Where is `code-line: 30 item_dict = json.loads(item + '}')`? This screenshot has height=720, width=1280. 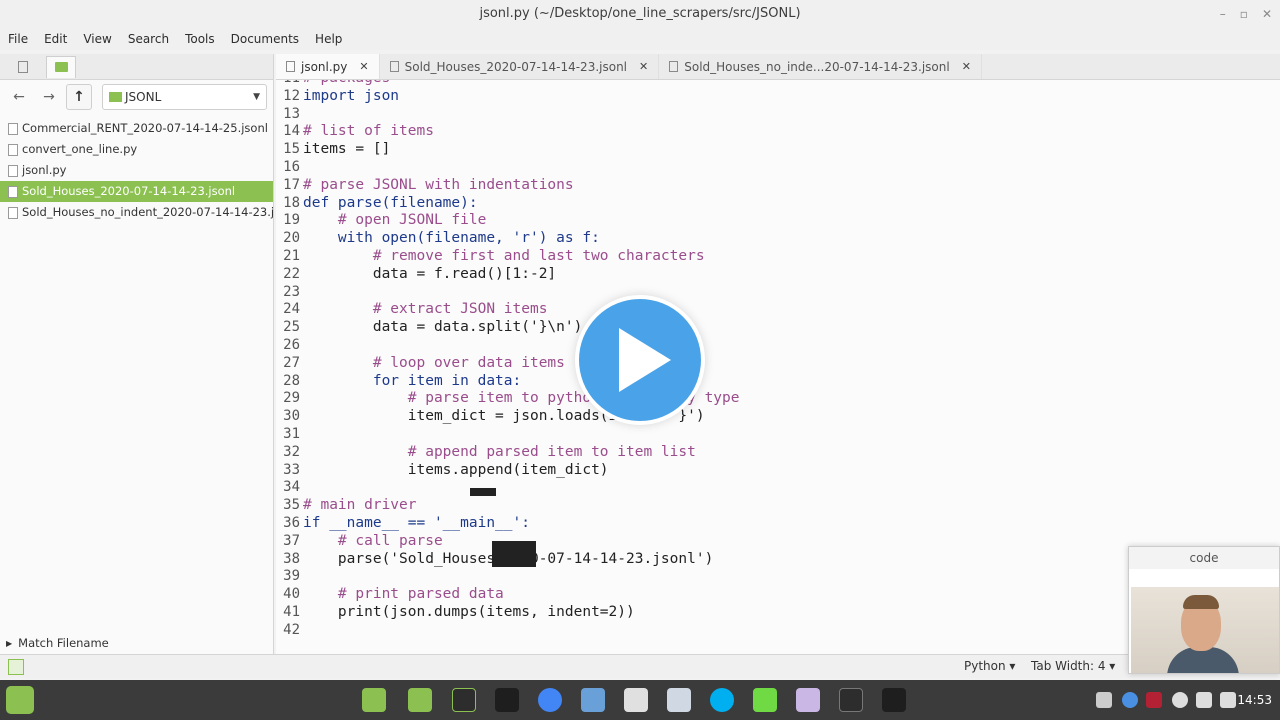 code-line: 30 item_dict = json.loads(item + '}') is located at coordinates (778, 417).